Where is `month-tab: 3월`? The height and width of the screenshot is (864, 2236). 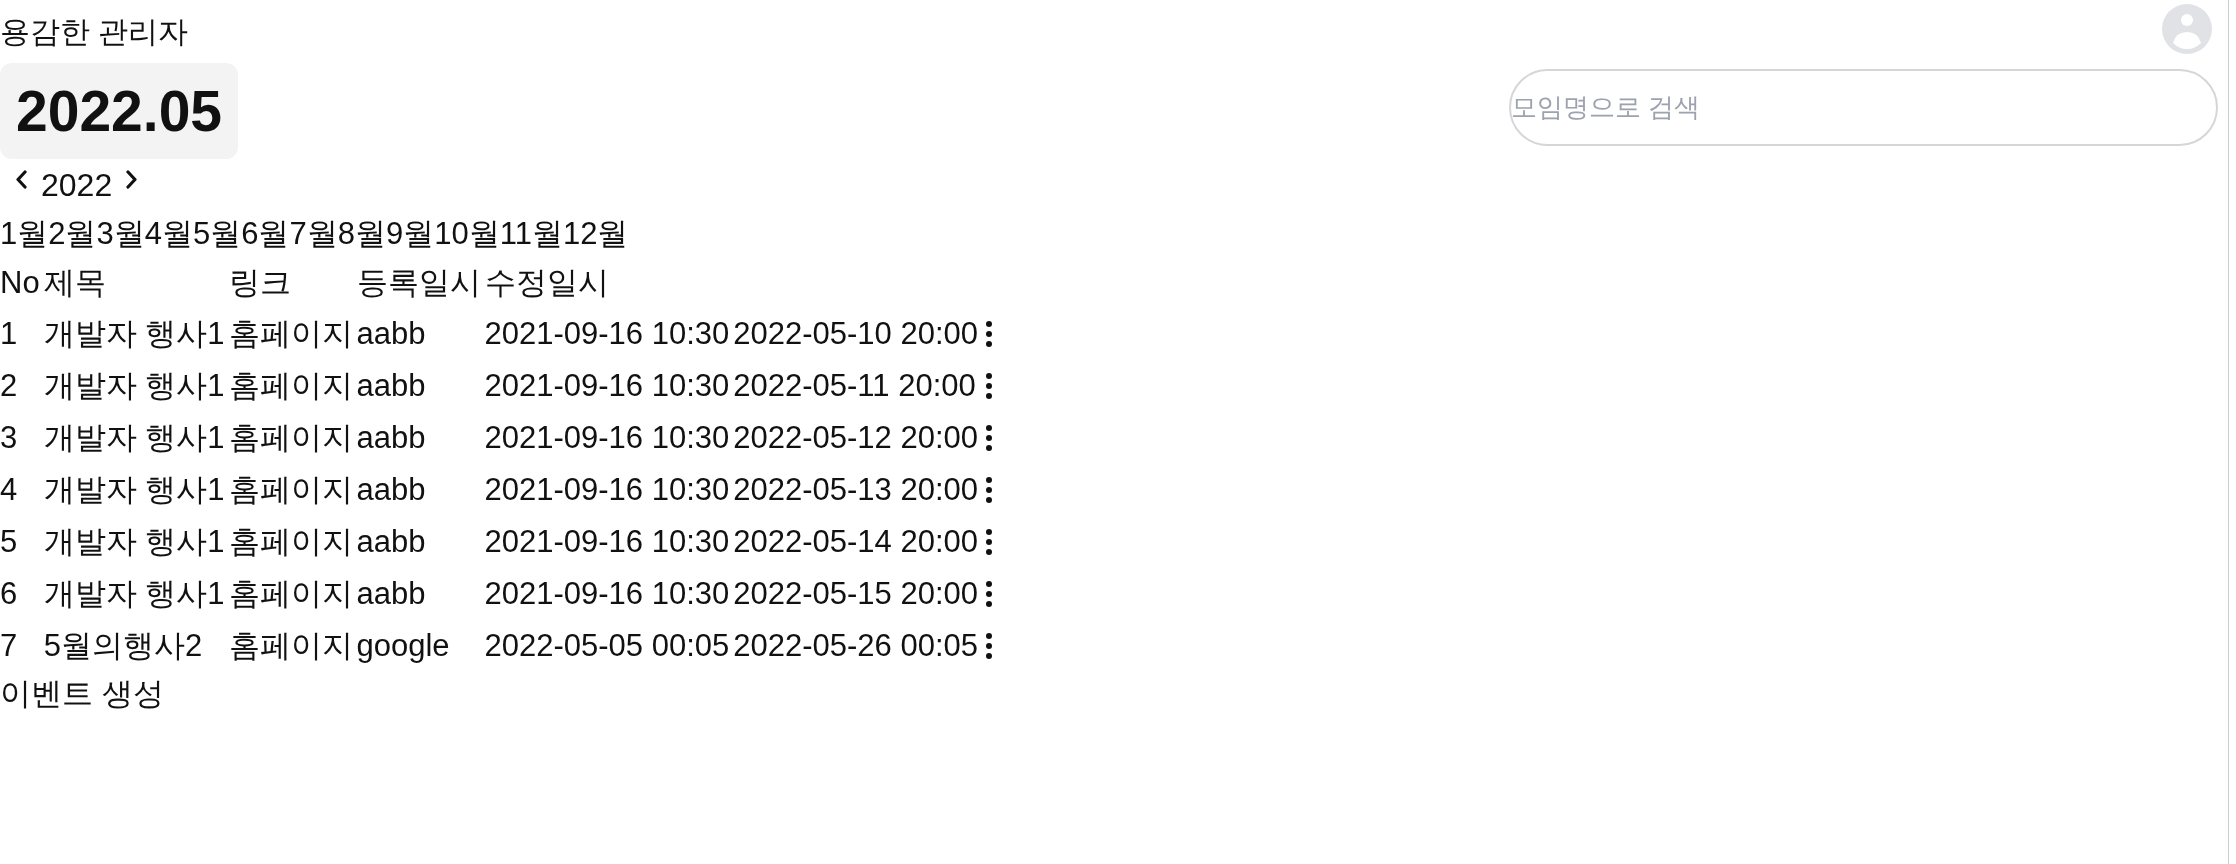
month-tab: 3월 is located at coordinates (120, 234).